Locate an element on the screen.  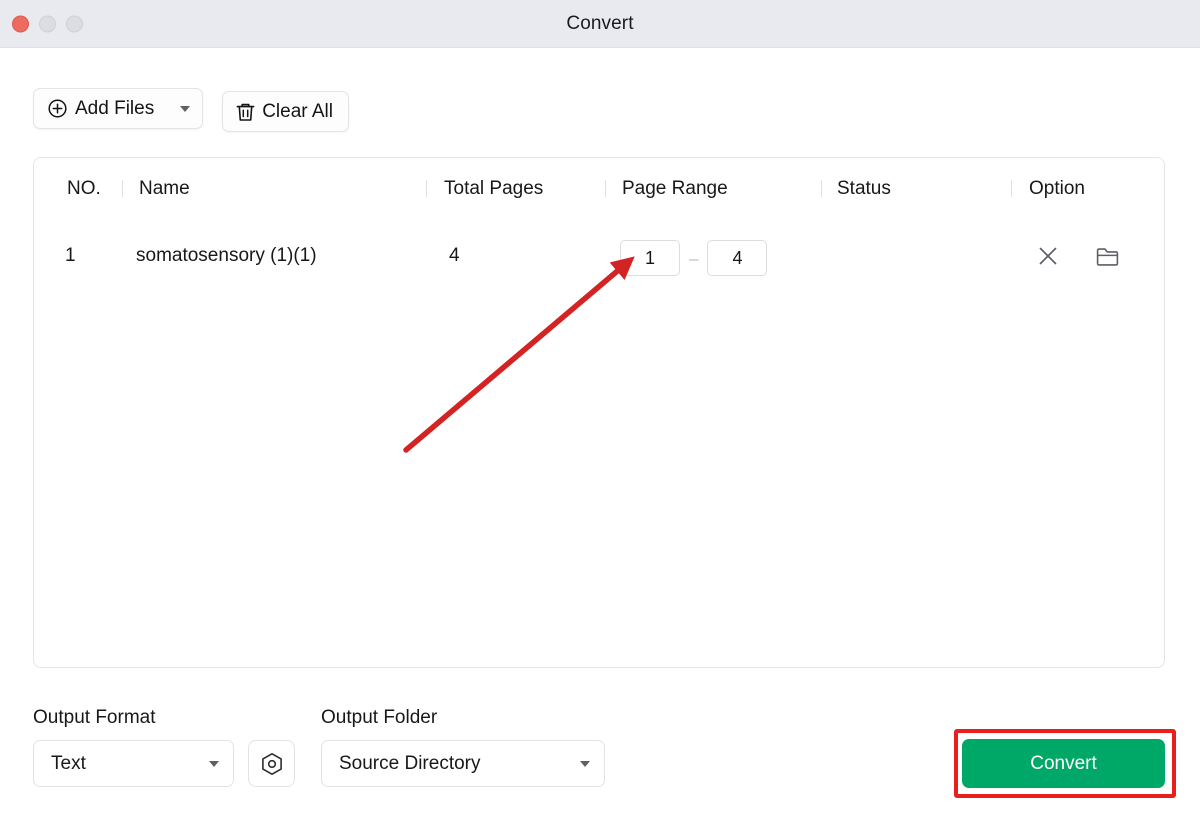
page-range-to-input is located at coordinates (737, 258).